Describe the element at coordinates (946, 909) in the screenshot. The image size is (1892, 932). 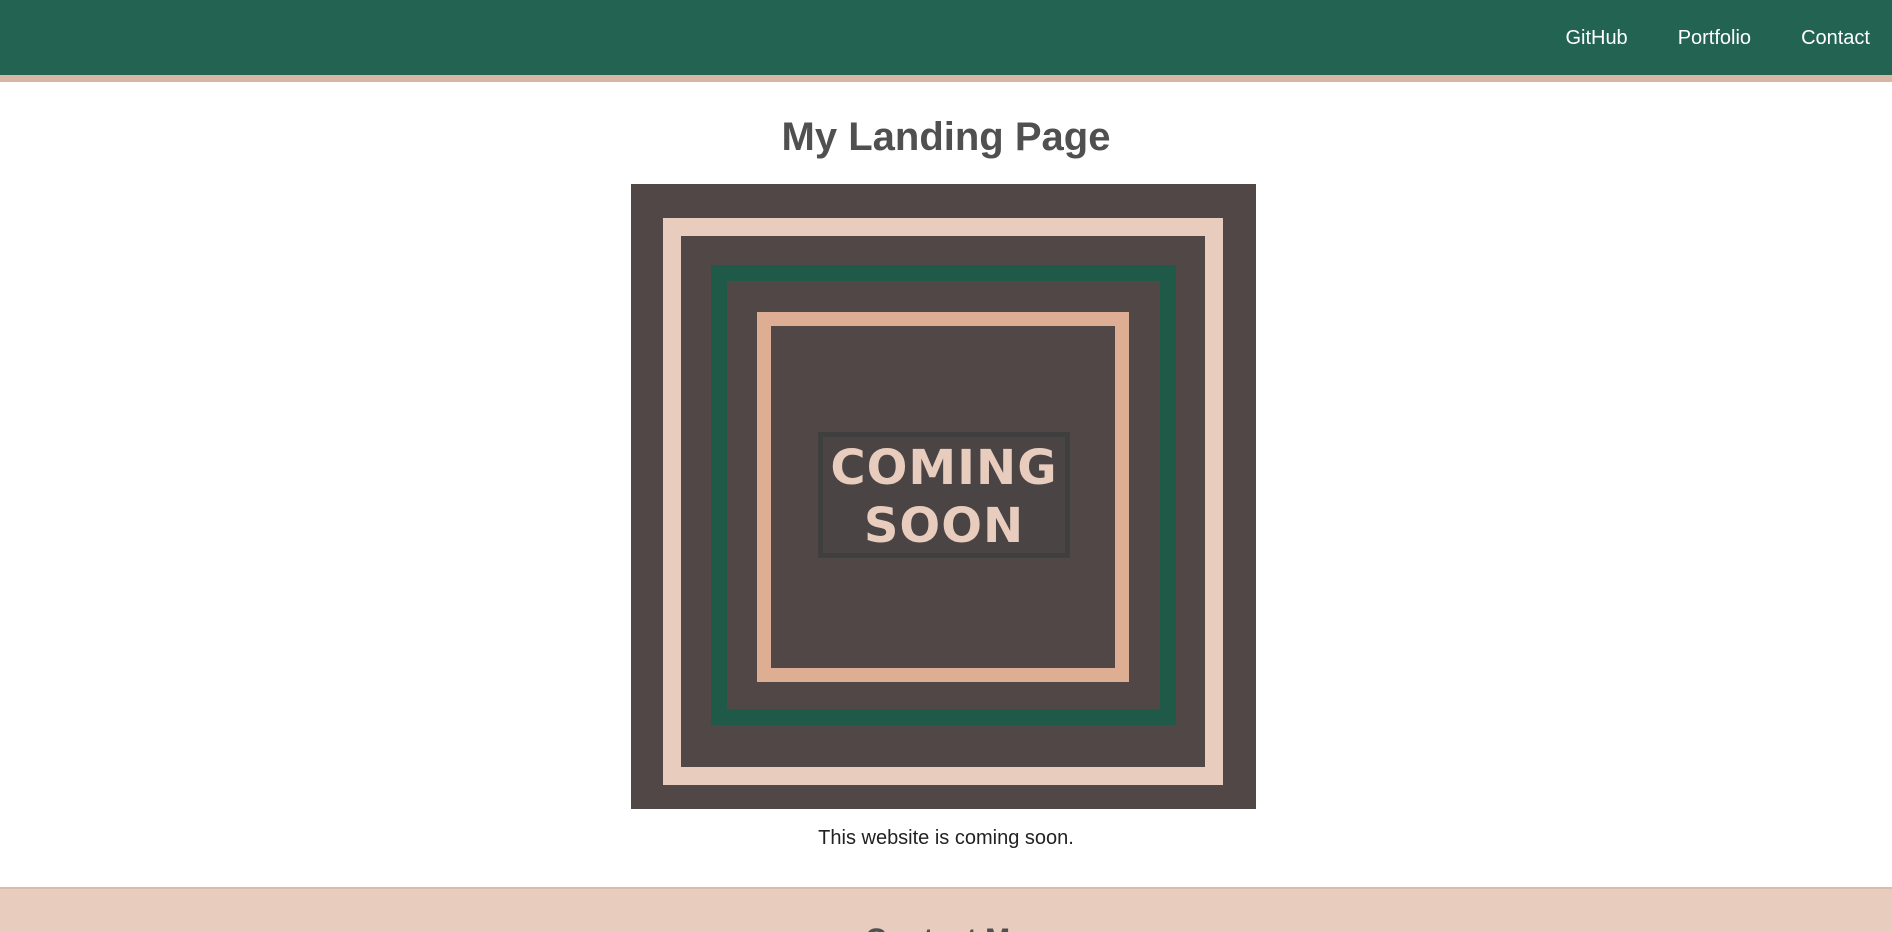
I see `contact-section: Contact Me` at that location.